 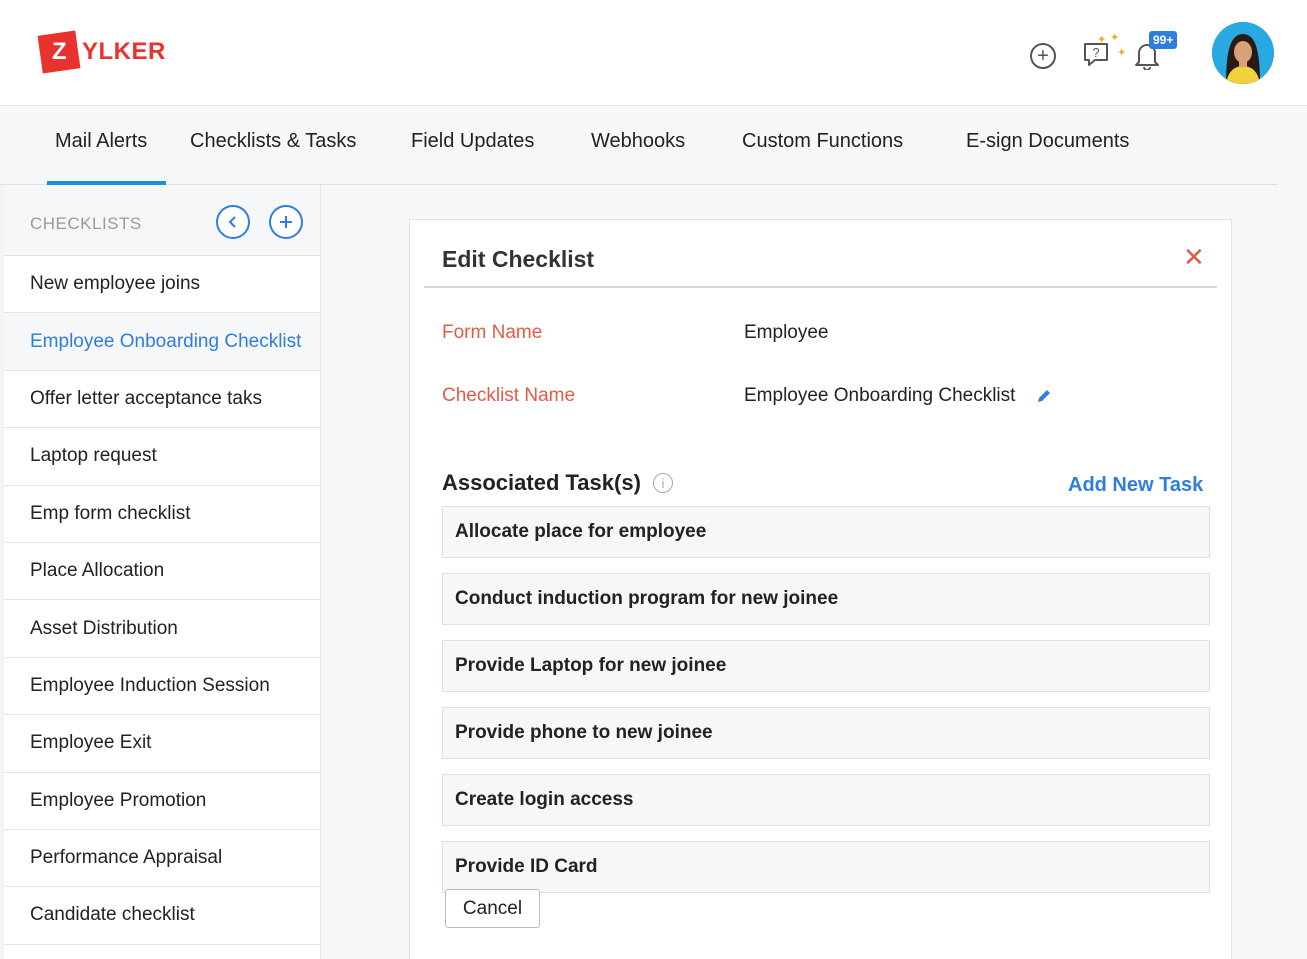 I want to click on sidebar-item: Laptop request, so click(x=162, y=457).